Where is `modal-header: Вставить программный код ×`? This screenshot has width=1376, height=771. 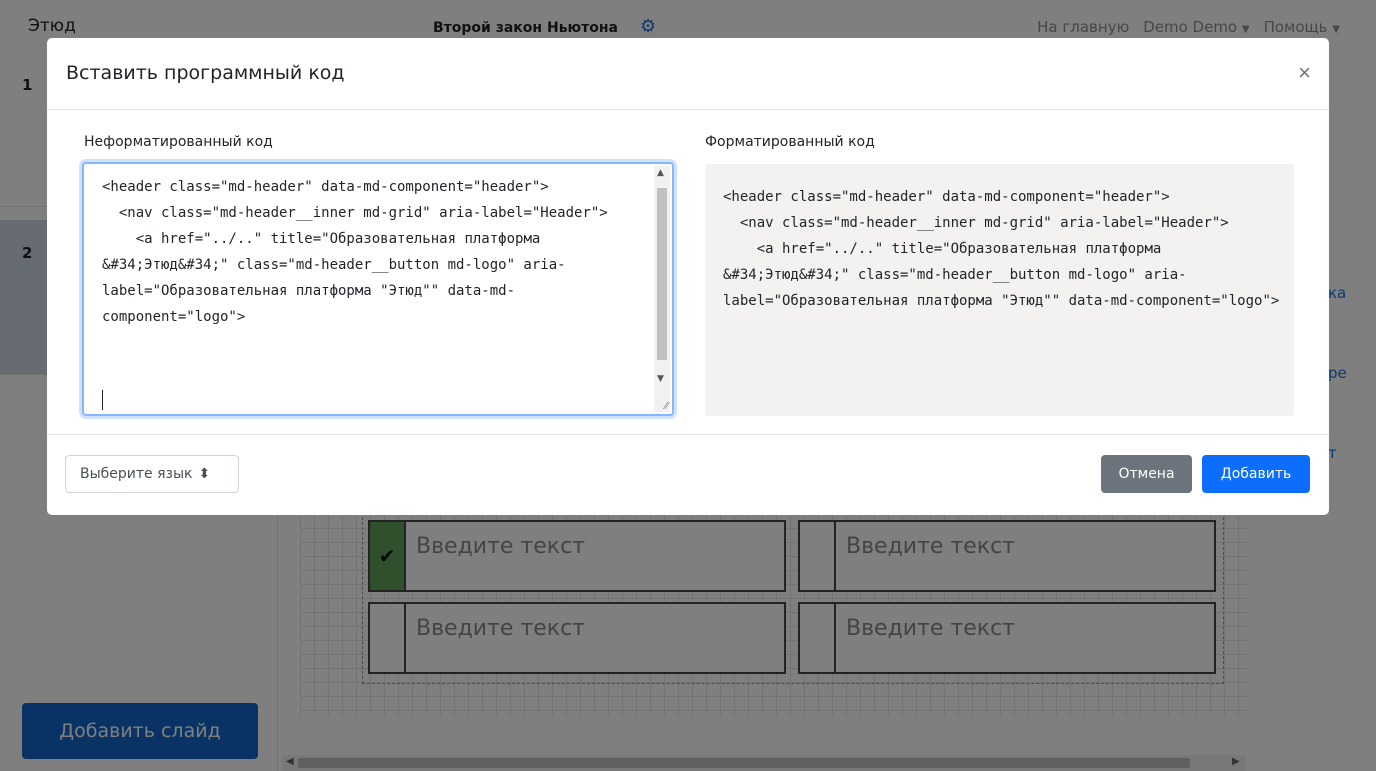 modal-header: Вставить программный код × is located at coordinates (688, 74).